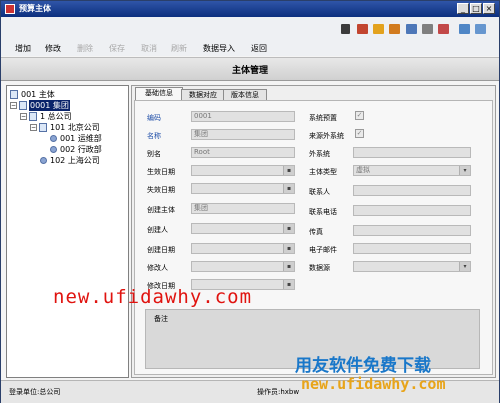 Image resolution: width=500 pixels, height=403 pixels. I want to click on remark-label: 备注, so click(161, 319).